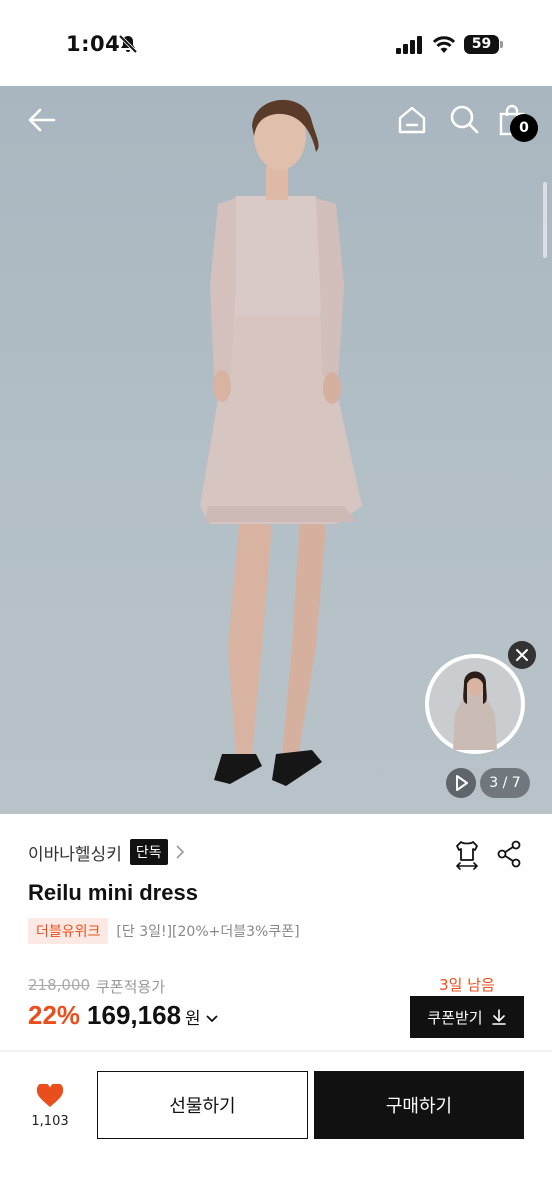 The width and height of the screenshot is (552, 1200). I want to click on battery-icon: 59, so click(484, 45).